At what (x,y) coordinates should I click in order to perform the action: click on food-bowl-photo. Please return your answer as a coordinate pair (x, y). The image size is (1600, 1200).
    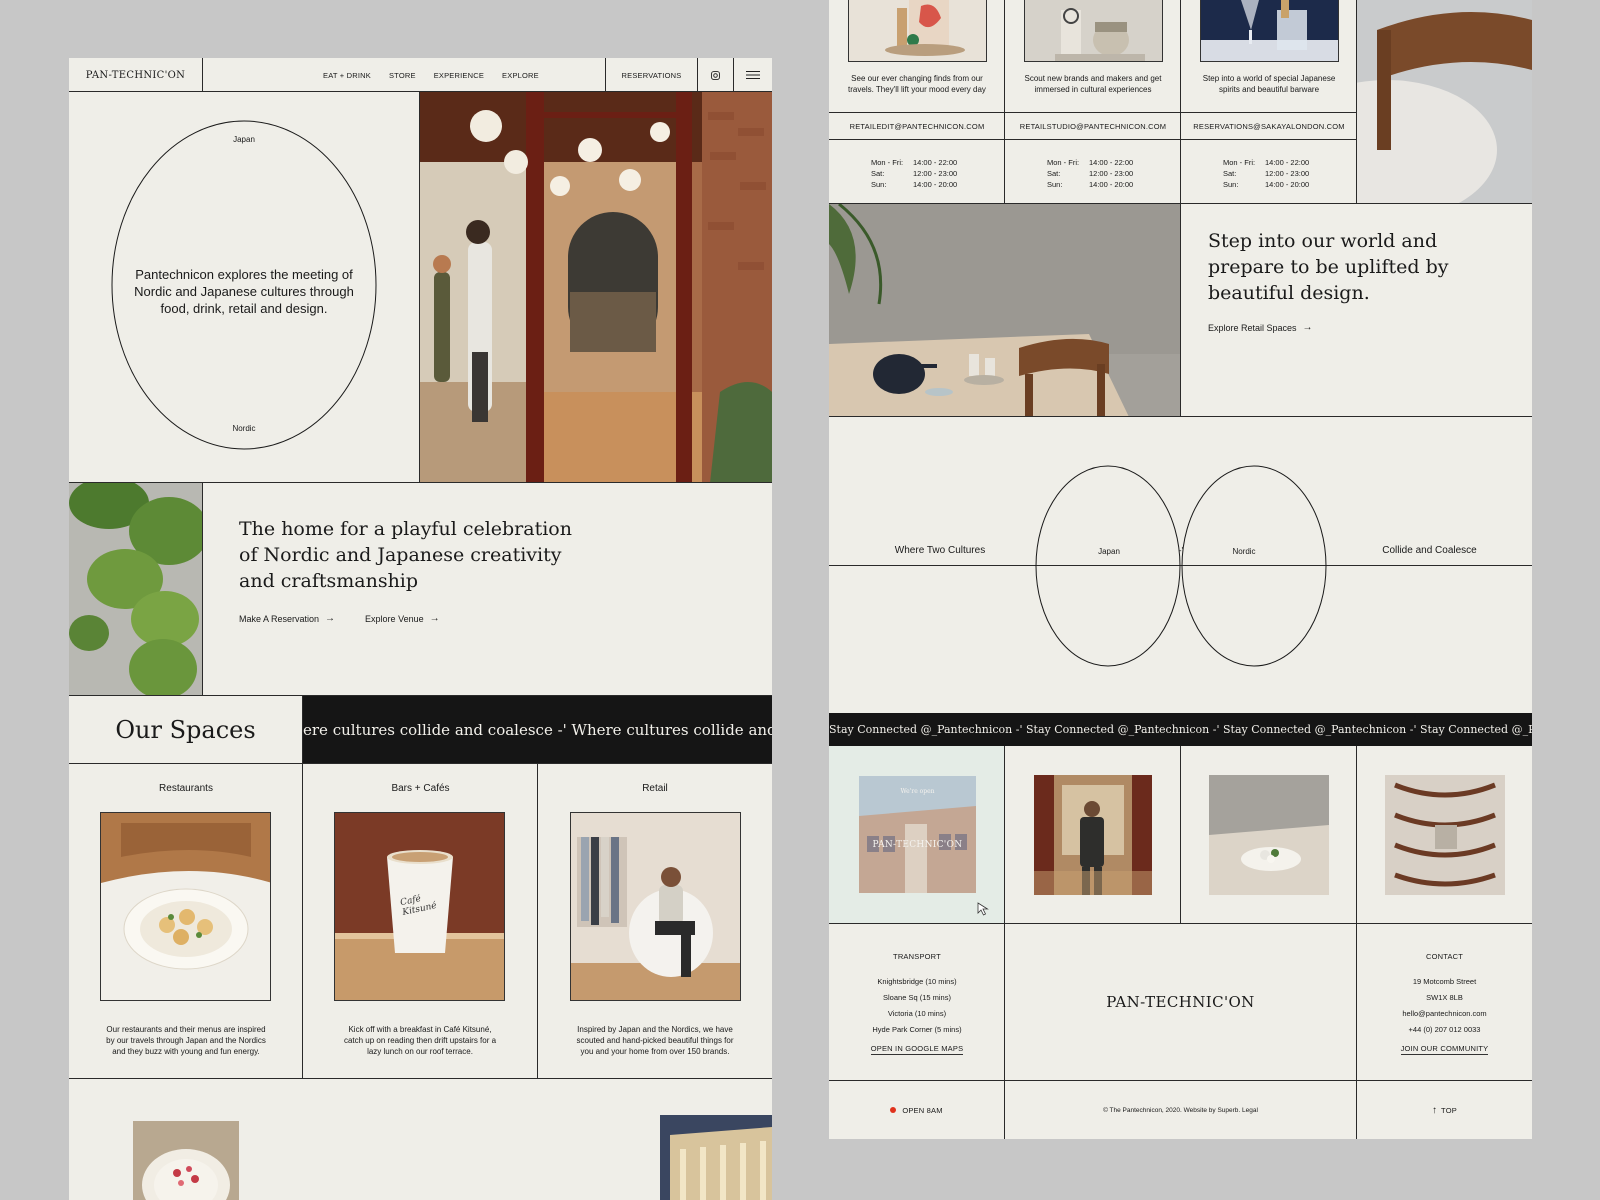
    Looking at the image, I should click on (186, 1160).